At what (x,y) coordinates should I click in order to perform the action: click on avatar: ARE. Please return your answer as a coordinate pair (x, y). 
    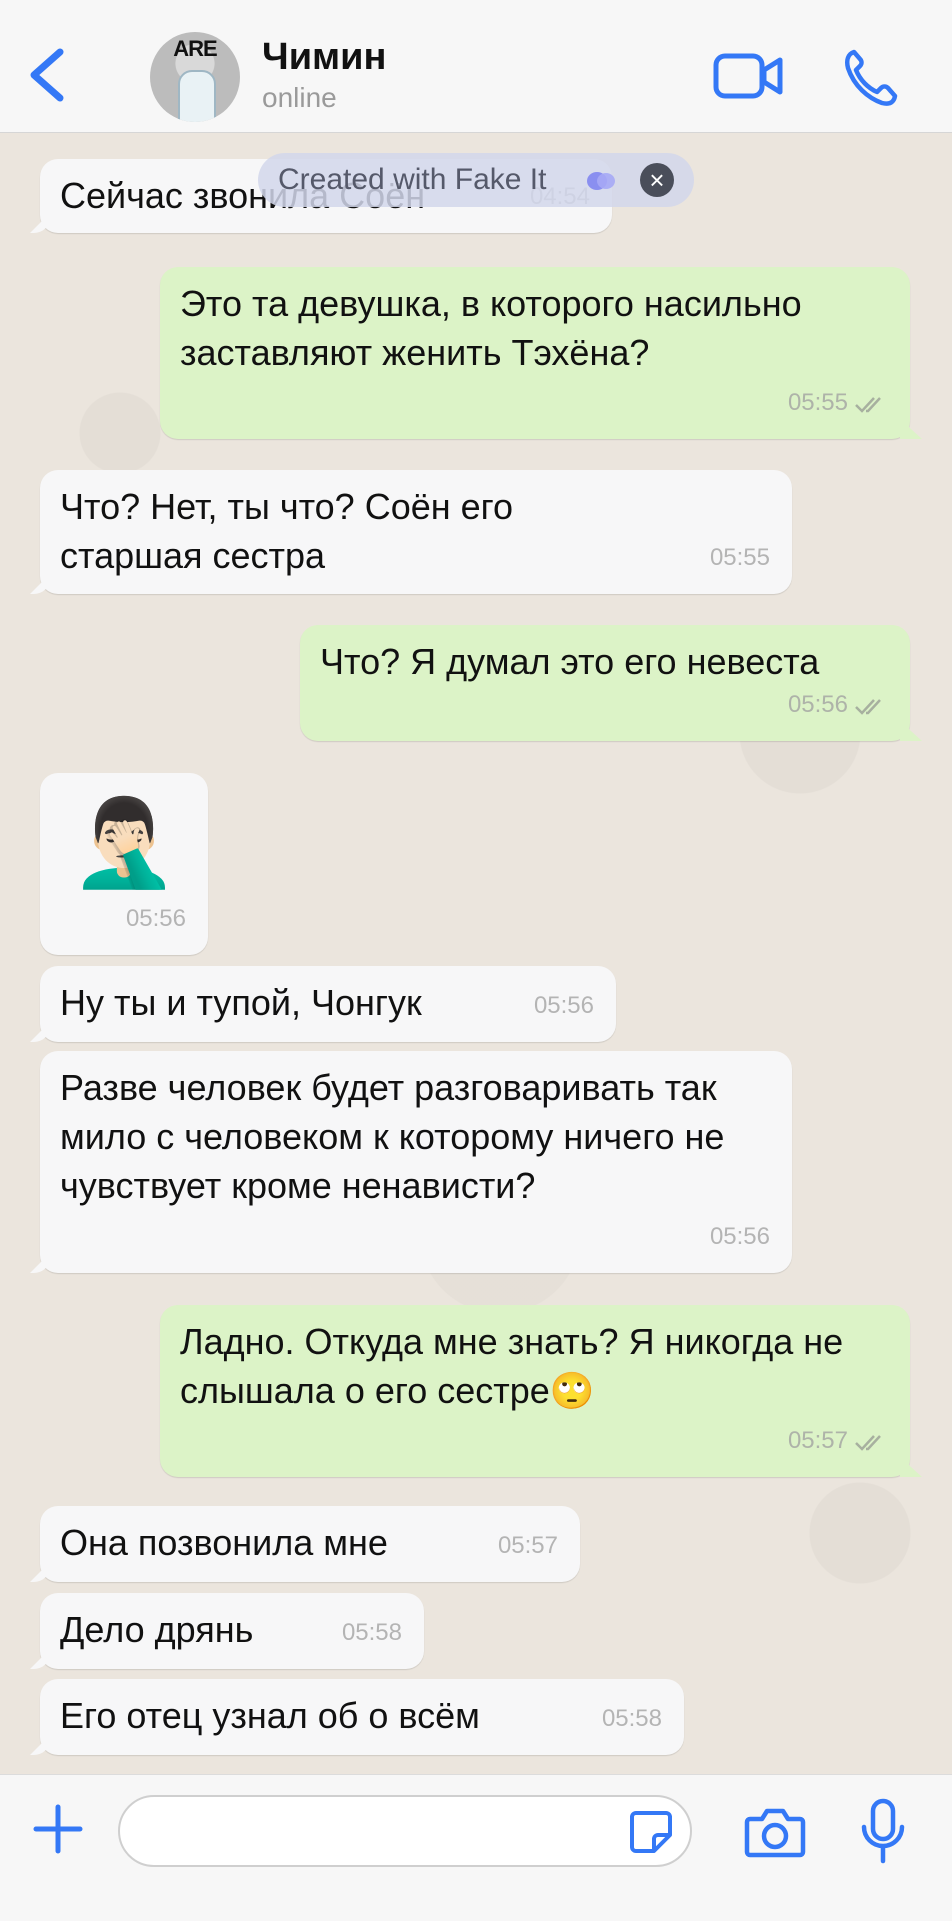
    Looking at the image, I should click on (195, 77).